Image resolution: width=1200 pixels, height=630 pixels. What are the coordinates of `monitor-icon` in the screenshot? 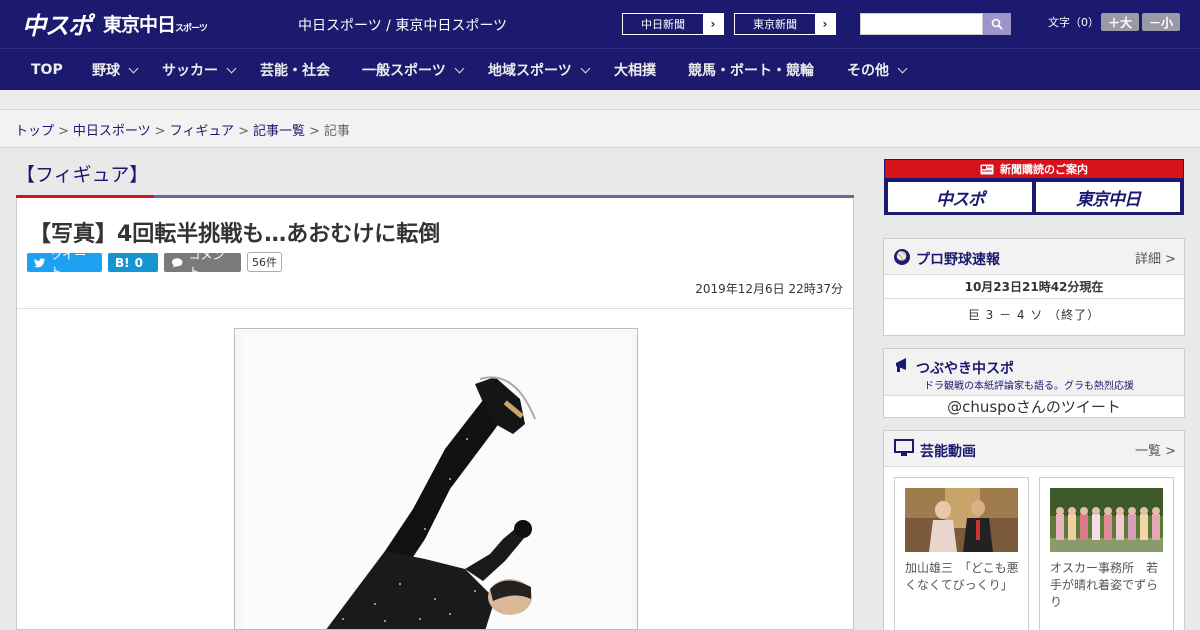 It's located at (904, 447).